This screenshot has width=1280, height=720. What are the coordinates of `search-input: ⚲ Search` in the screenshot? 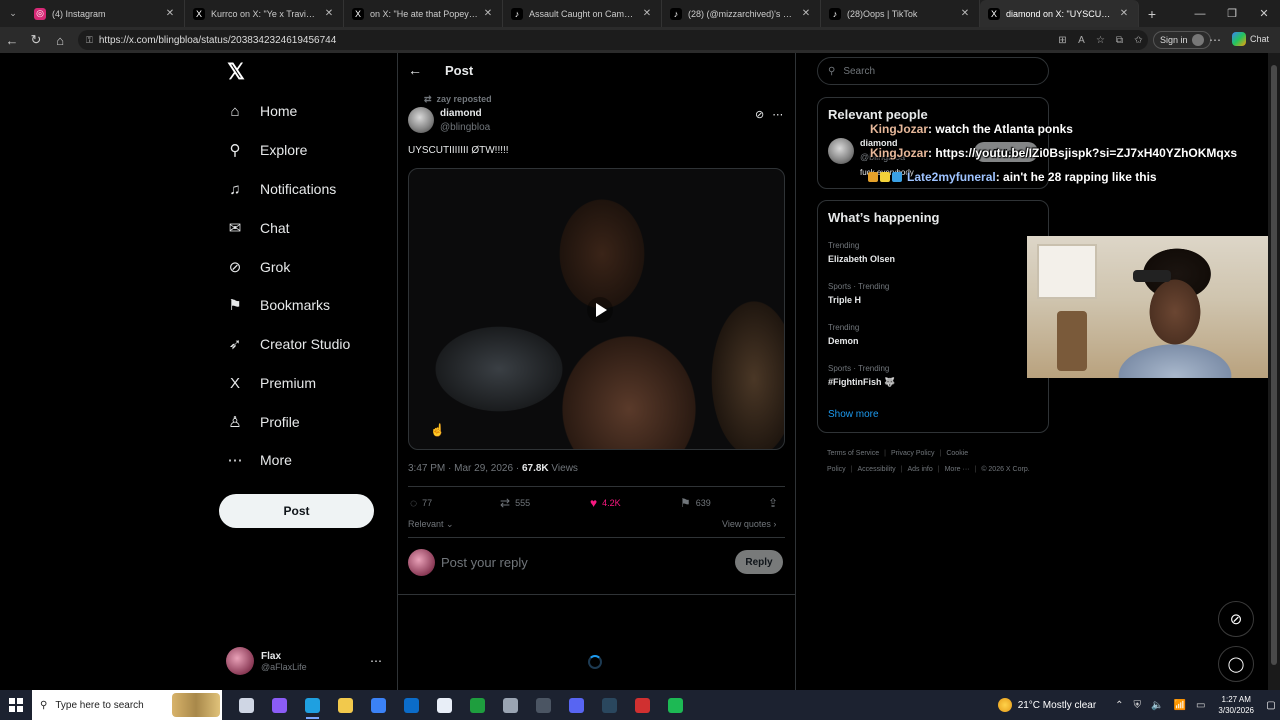 It's located at (933, 71).